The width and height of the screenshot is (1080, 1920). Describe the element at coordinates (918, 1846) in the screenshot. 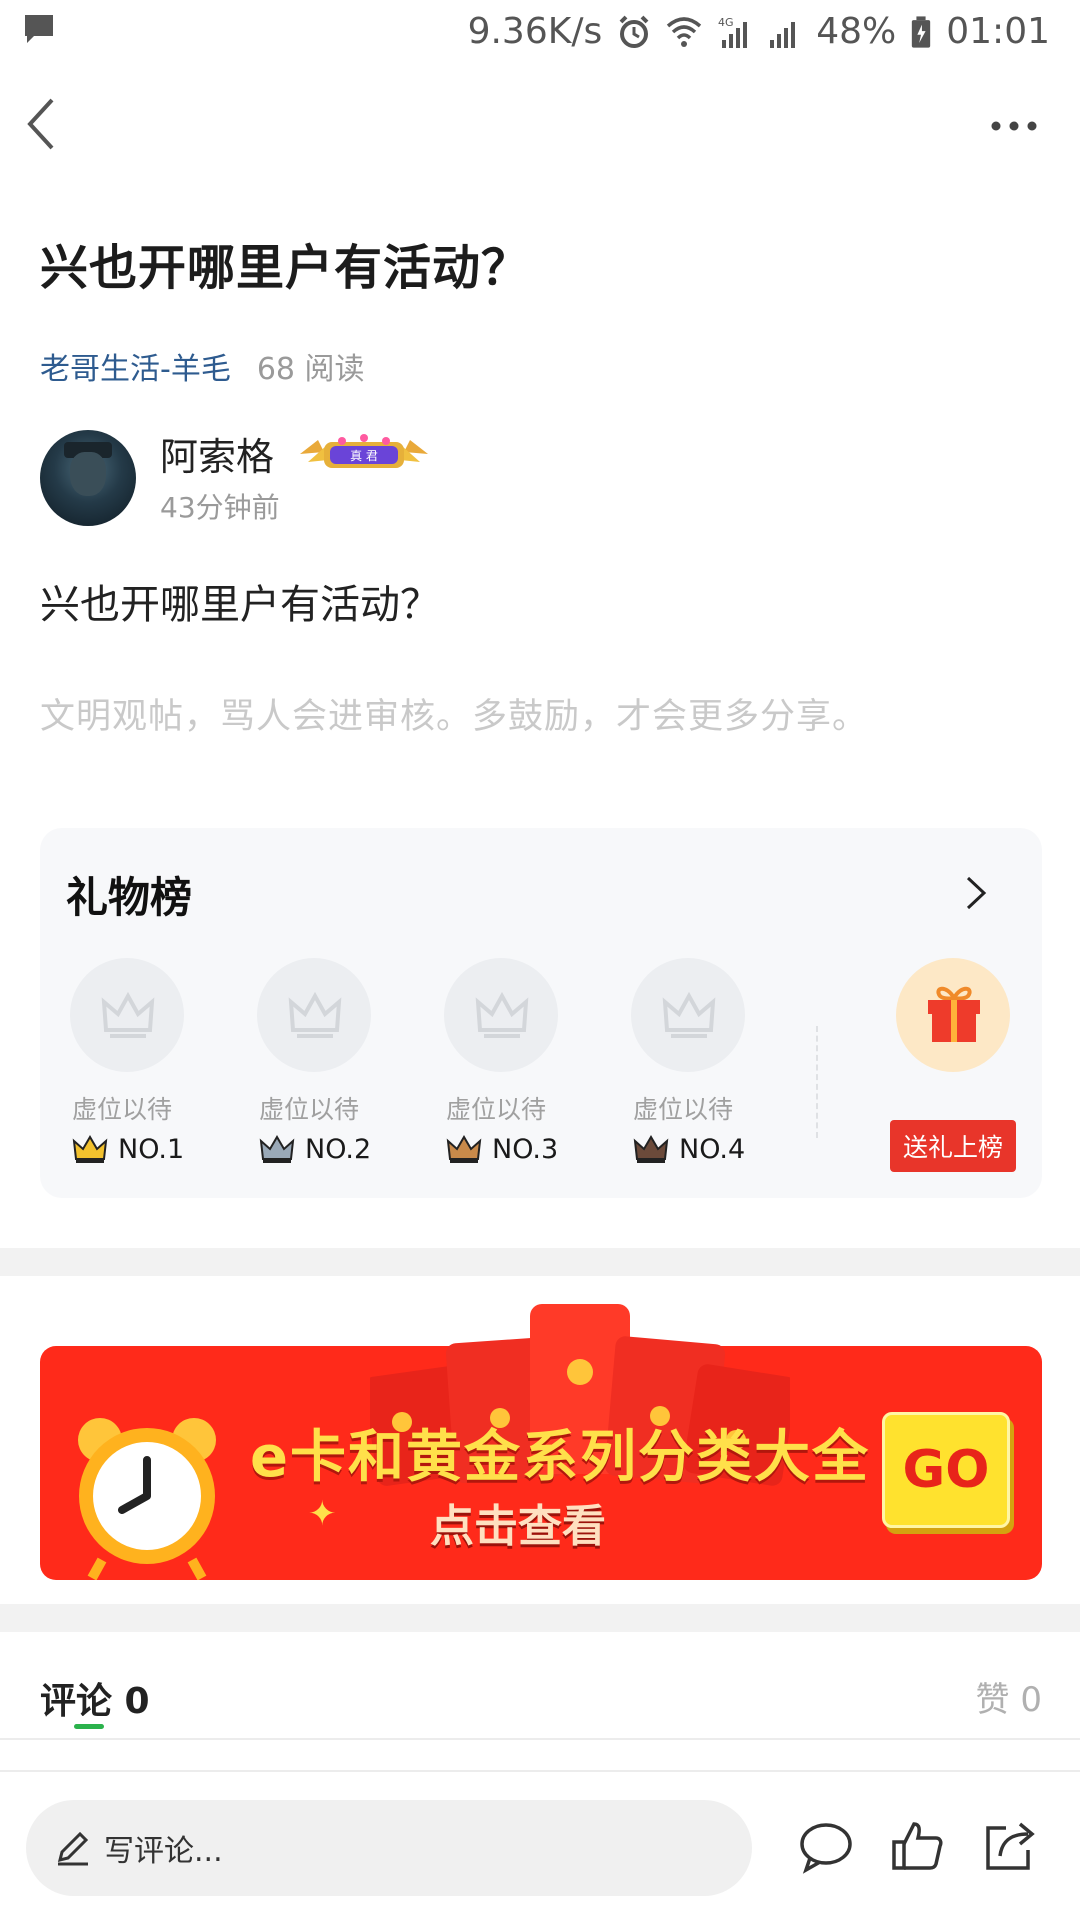

I see `thumbs-up-icon` at that location.